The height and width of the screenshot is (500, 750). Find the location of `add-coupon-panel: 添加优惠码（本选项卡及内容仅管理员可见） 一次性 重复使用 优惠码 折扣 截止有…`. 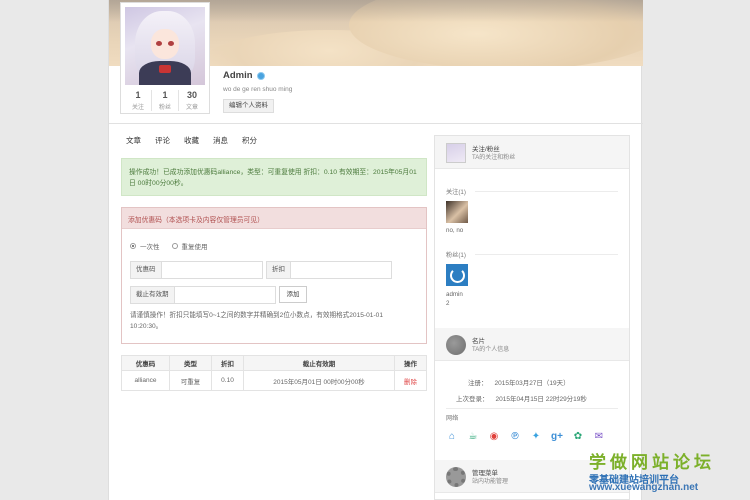

add-coupon-panel: 添加优惠码（本选项卡及内容仅管理员可见） 一次性 重复使用 优惠码 折扣 截止有… is located at coordinates (274, 275).